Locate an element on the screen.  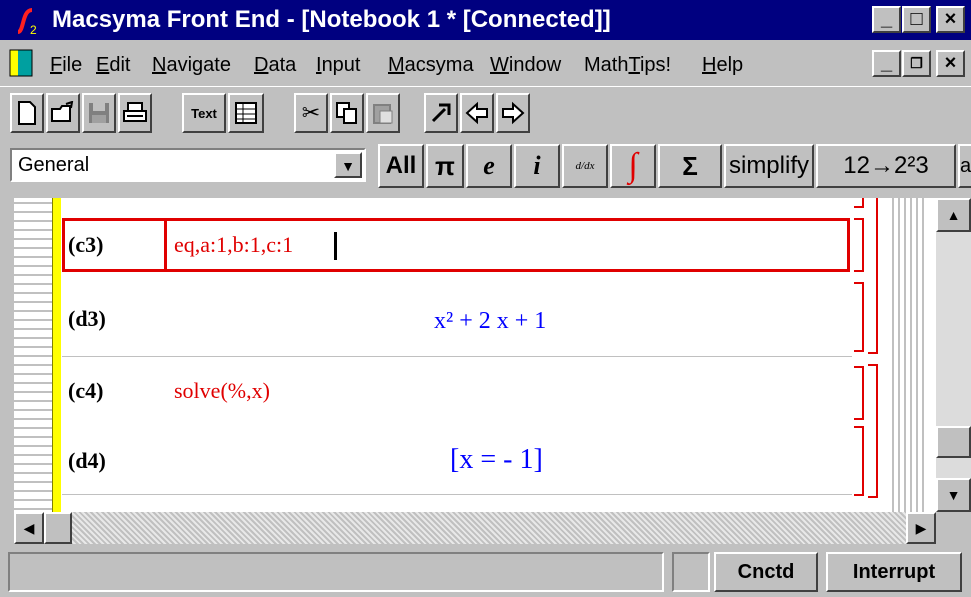
i-label: i is located at coordinates (537, 165).